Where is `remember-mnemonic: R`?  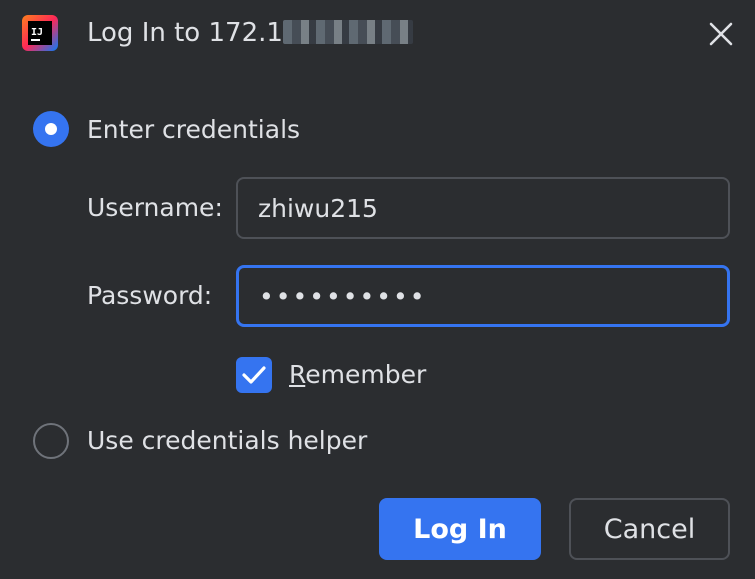
remember-mnemonic: R is located at coordinates (297, 374).